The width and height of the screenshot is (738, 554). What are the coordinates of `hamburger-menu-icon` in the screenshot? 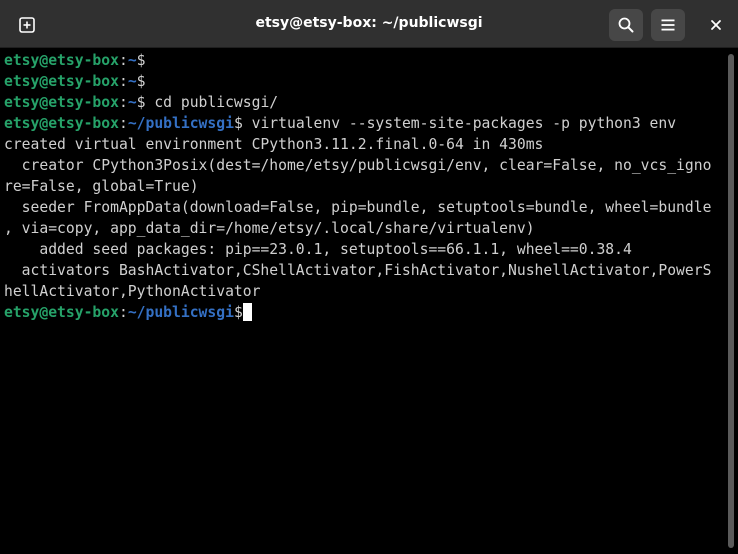 It's located at (668, 25).